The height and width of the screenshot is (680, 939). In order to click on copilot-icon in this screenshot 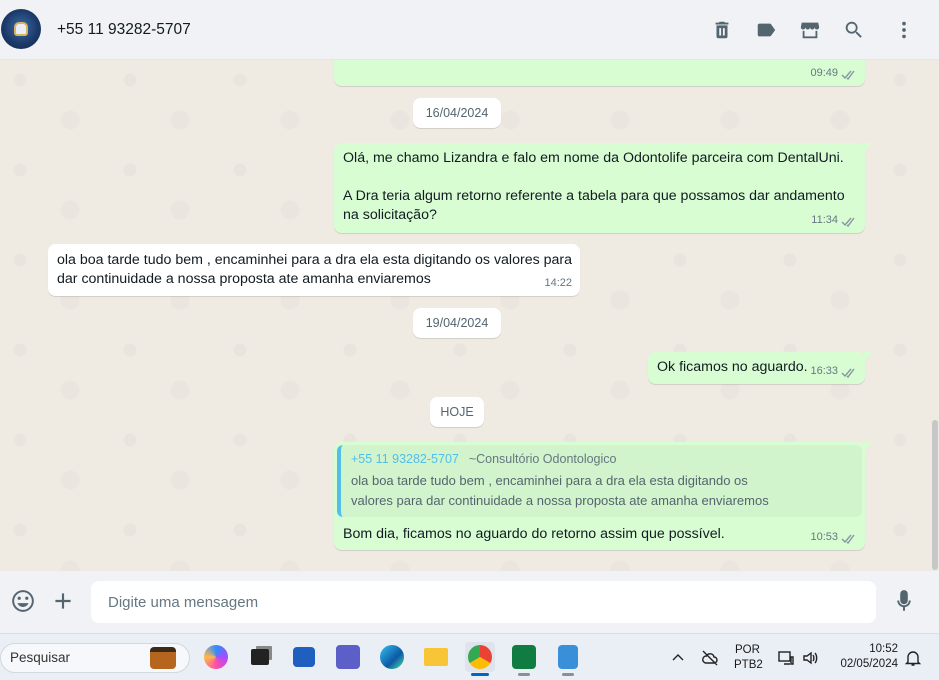, I will do `click(216, 657)`.